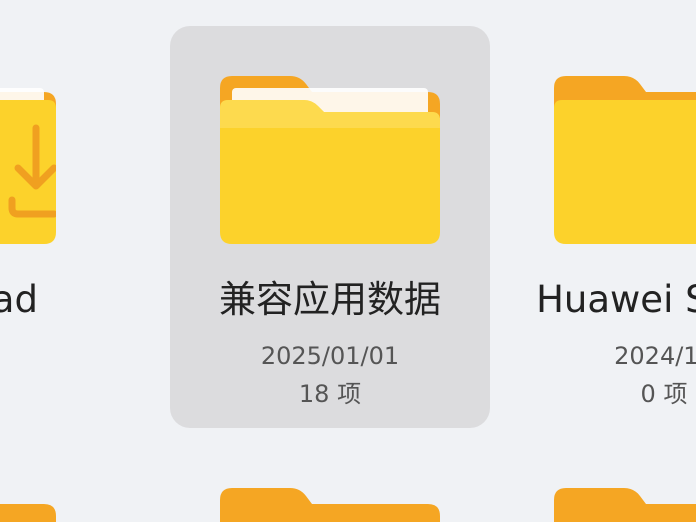 The image size is (696, 522). Describe the element at coordinates (616, 299) in the screenshot. I see `folder-name: Huawei Share` at that location.